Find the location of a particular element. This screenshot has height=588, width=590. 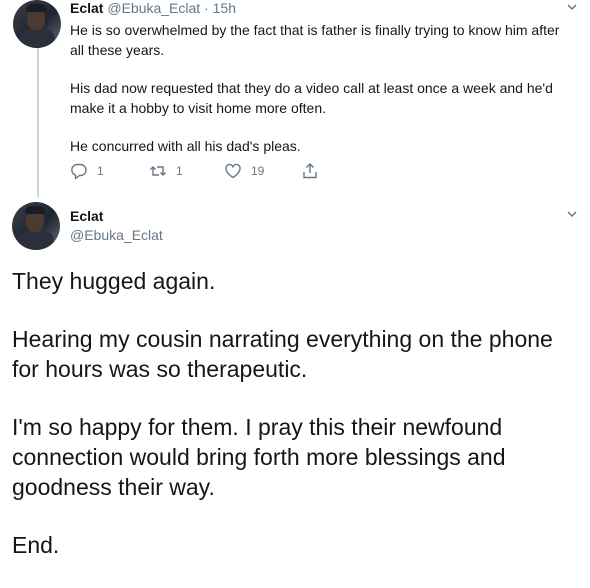

tweet-header: Eclat @Ebuka_Eclat · 15h is located at coordinates (153, 8).